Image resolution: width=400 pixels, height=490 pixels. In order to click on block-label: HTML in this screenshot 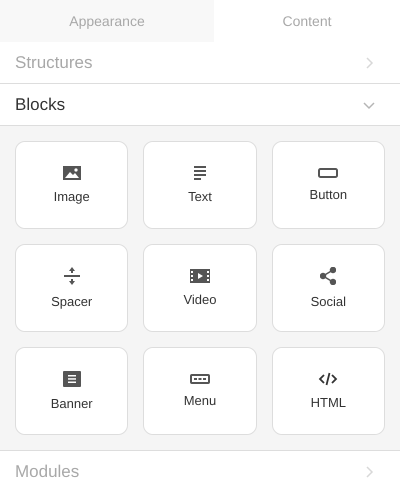, I will do `click(328, 402)`.